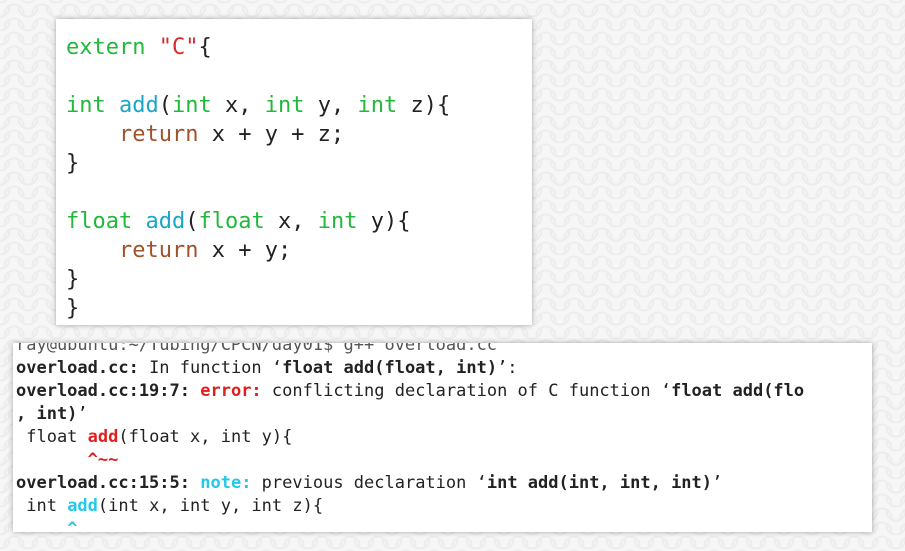 This screenshot has height=551, width=905. What do you see at coordinates (103, 460) in the screenshot?
I see `terminal-line-error-caret: ^~~` at bounding box center [103, 460].